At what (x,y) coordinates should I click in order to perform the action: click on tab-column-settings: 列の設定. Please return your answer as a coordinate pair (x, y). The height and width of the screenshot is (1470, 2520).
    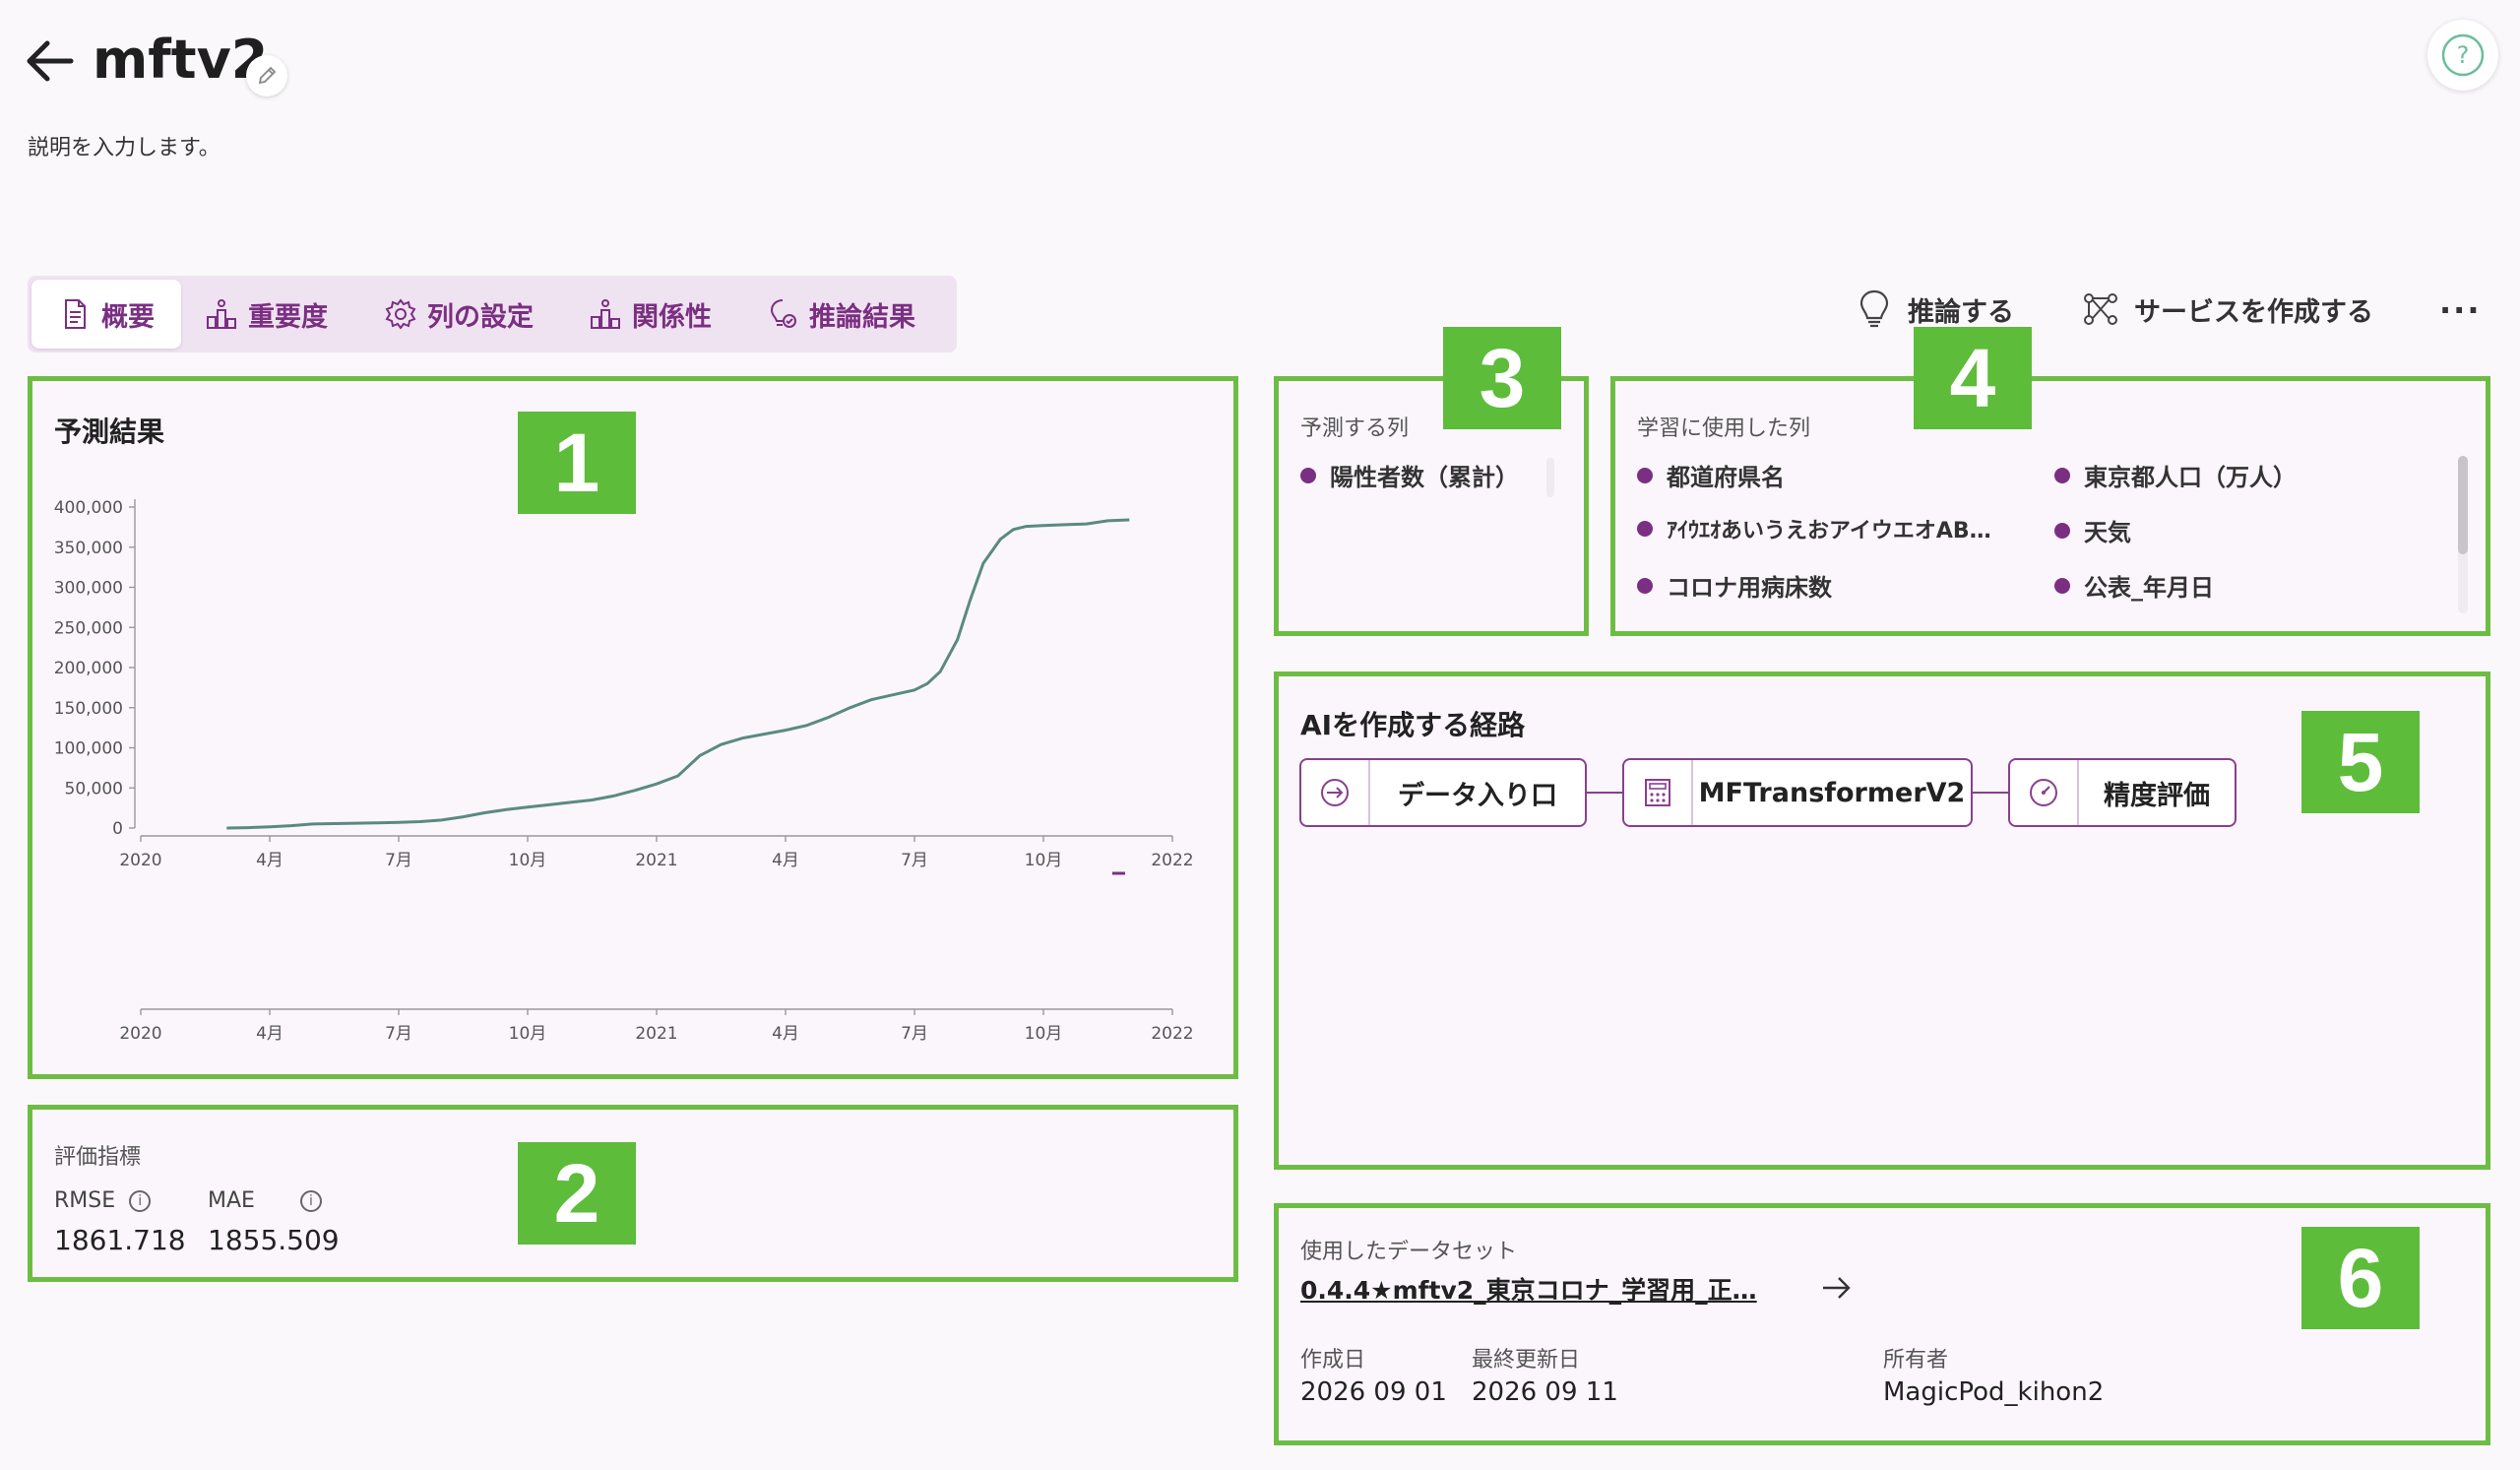
    Looking at the image, I should click on (459, 314).